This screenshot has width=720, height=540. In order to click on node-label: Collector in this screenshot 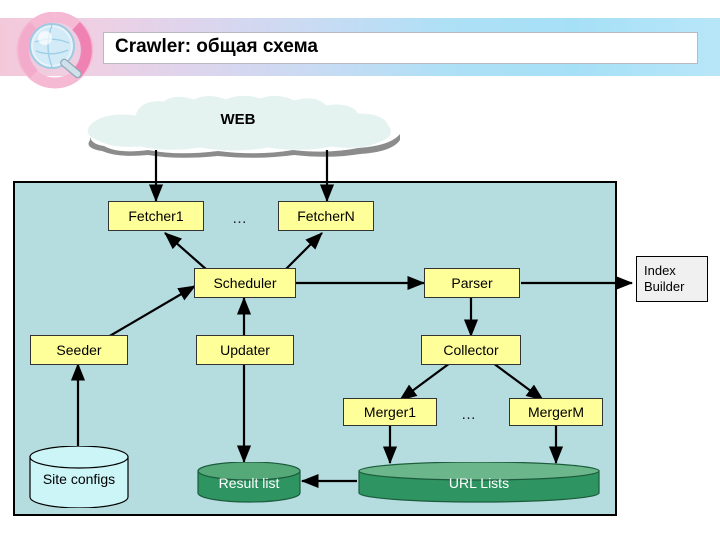, I will do `click(471, 350)`.